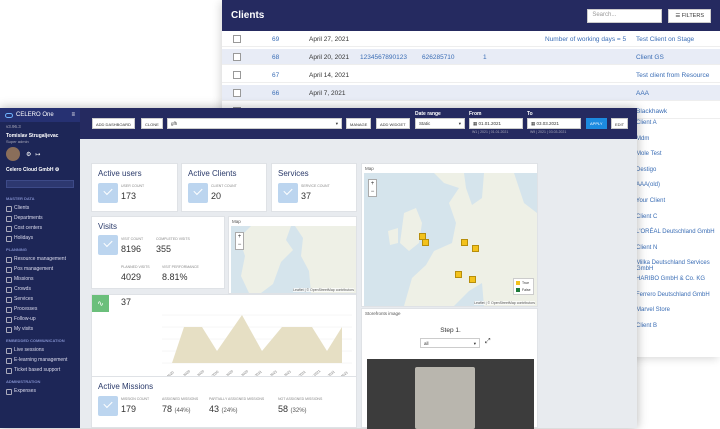  What do you see at coordinates (450, 330) in the screenshot?
I see `step-label: Step 1.` at bounding box center [450, 330].